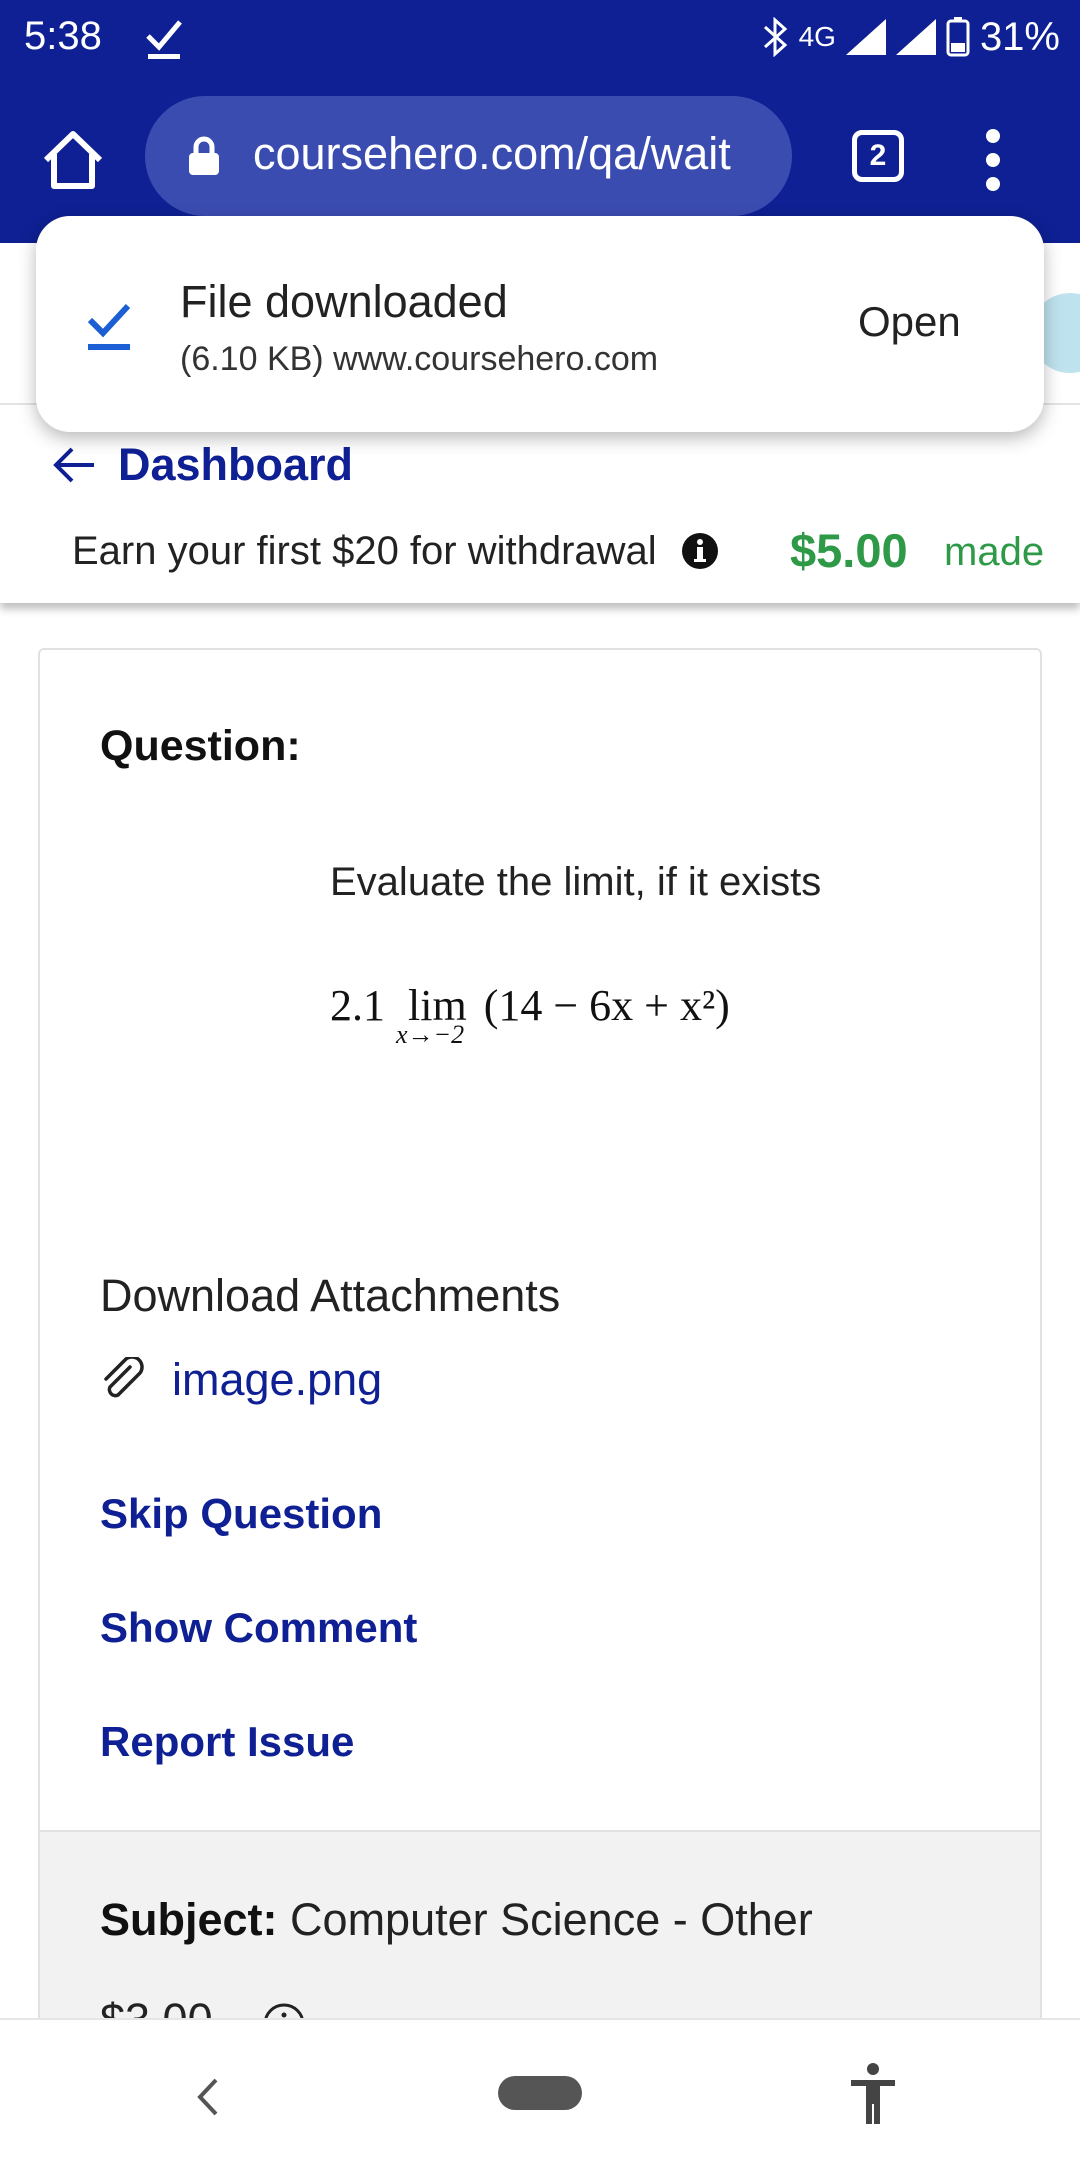 This screenshot has width=1080, height=2160. I want to click on report-issue-link: Report Issue, so click(227, 1742).